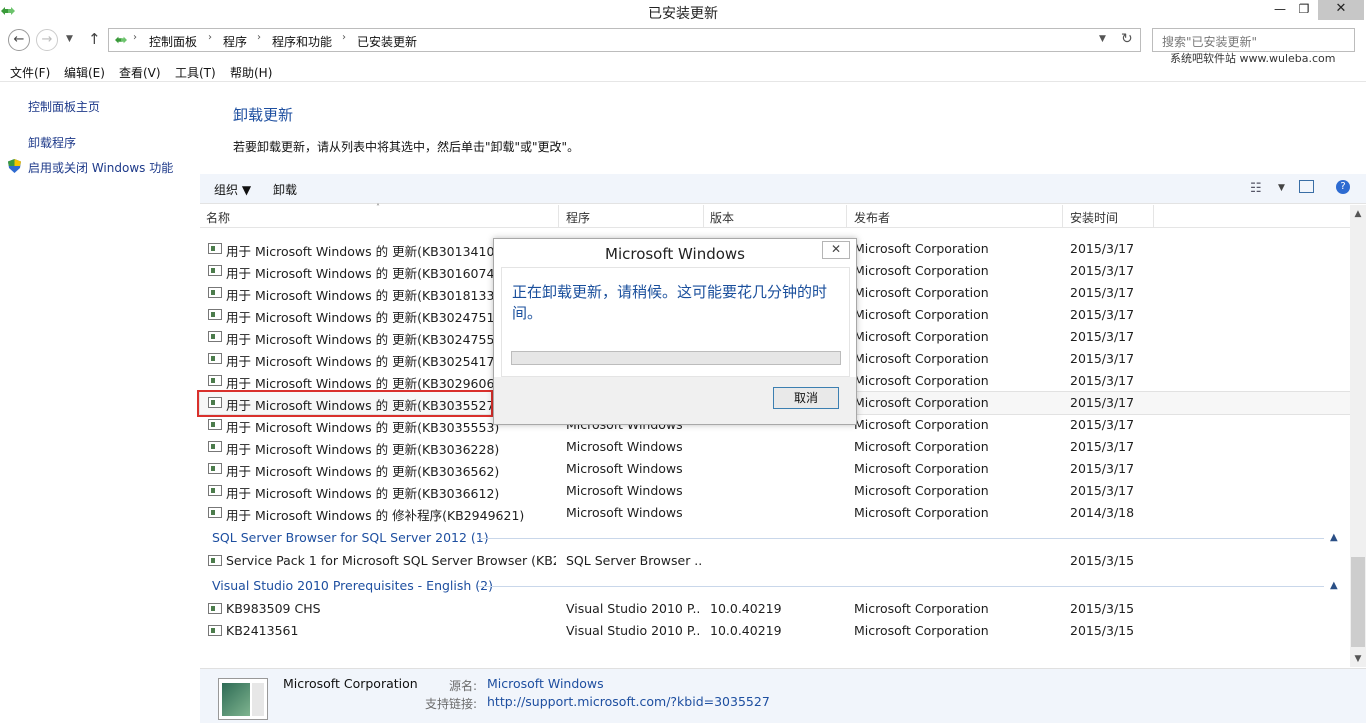  Describe the element at coordinates (683, 14) in the screenshot. I see `window-title: 已安装更新` at that location.